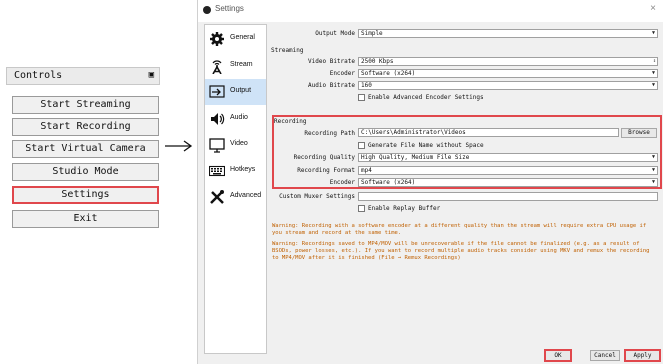 This screenshot has height=364, width=663. I want to click on spin-arrows-icon: ⇕, so click(654, 61).